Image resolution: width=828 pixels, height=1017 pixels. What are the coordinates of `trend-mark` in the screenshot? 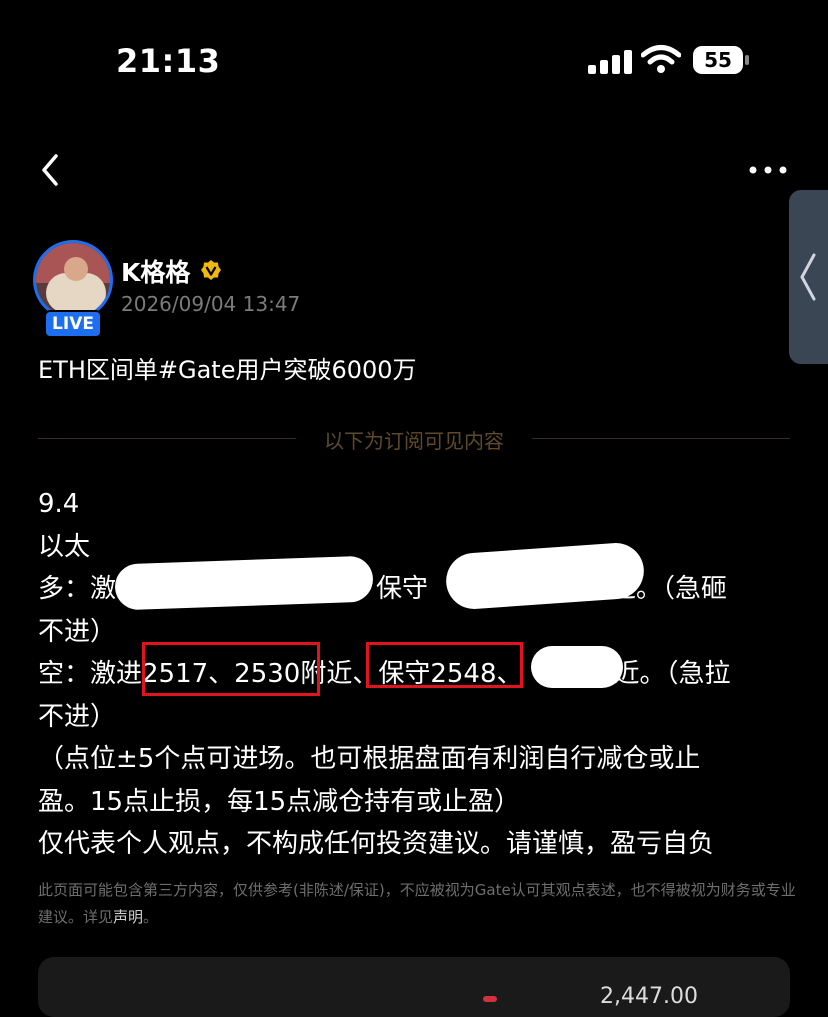 It's located at (490, 999).